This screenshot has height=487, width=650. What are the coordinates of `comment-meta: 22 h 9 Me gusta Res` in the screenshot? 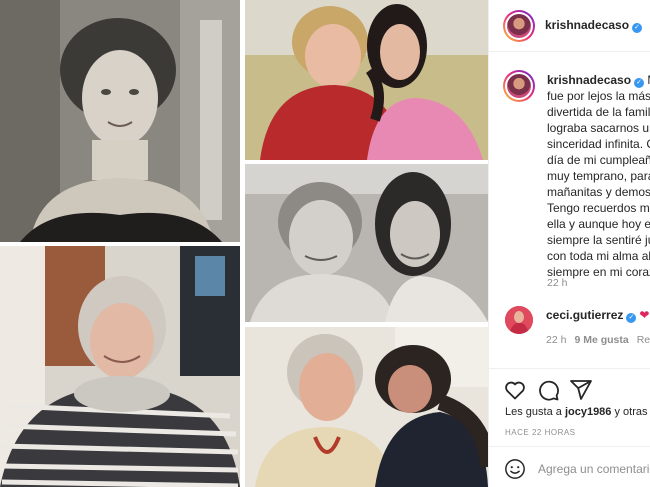 It's located at (598, 340).